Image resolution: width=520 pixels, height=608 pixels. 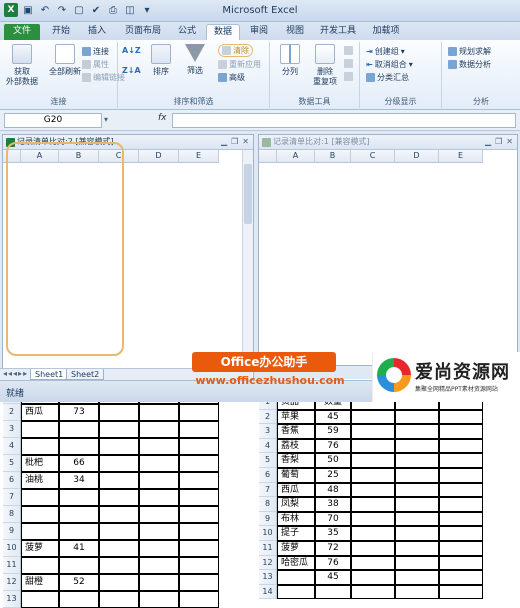 What do you see at coordinates (224, 141) in the screenshot?
I see `minimize-icon: ▁` at bounding box center [224, 141].